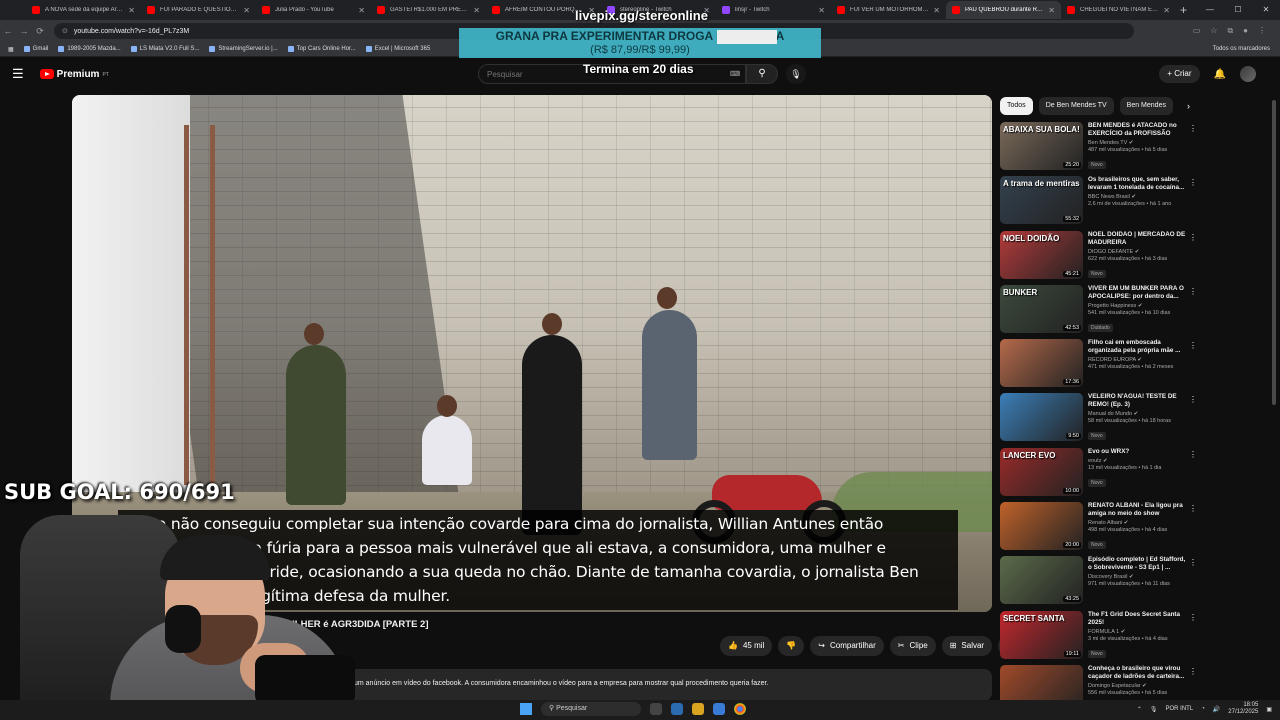 The image size is (1280, 720). What do you see at coordinates (1262, 31) in the screenshot?
I see `menu-icon: ⋮` at bounding box center [1262, 31].